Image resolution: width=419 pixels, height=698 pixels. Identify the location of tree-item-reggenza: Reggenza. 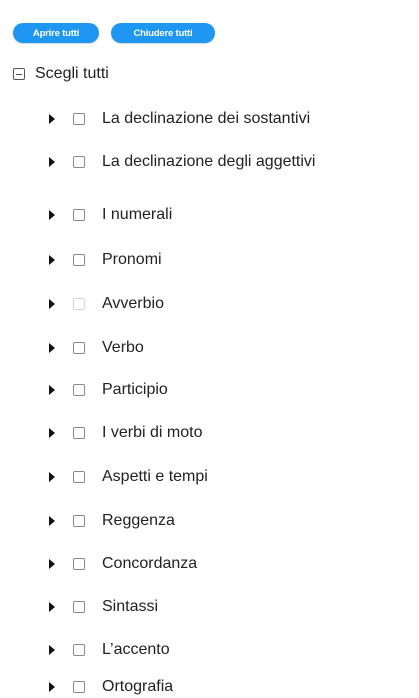
(112, 521).